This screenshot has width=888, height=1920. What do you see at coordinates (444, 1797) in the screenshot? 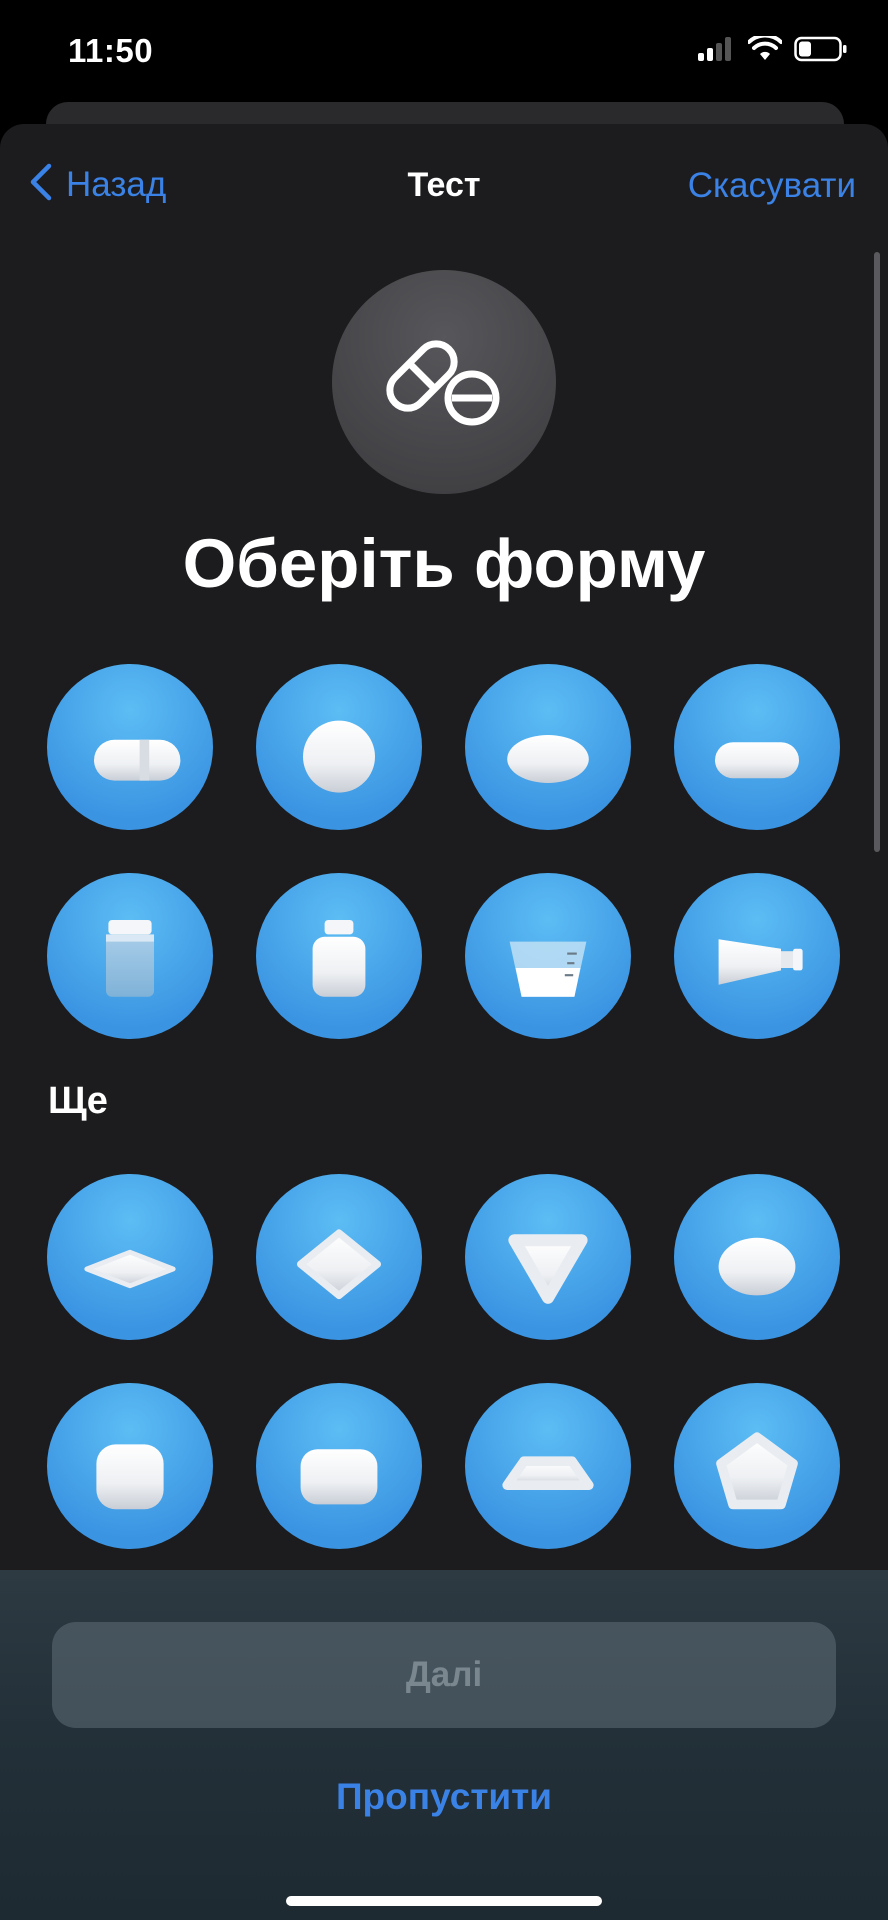
I see `skip-button: Пропустити` at bounding box center [444, 1797].